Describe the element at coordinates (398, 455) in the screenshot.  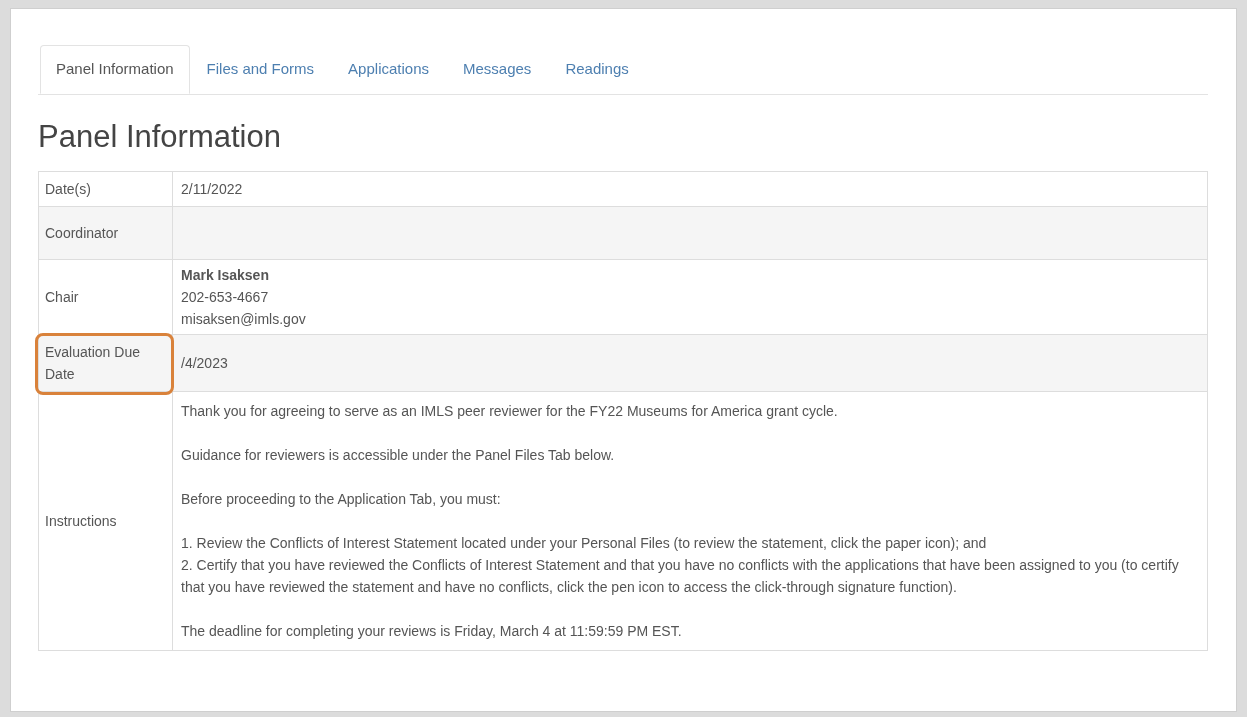
I see `instruction-text: Guidance for reviewers is accessible under the Panel Files Tab below.` at that location.